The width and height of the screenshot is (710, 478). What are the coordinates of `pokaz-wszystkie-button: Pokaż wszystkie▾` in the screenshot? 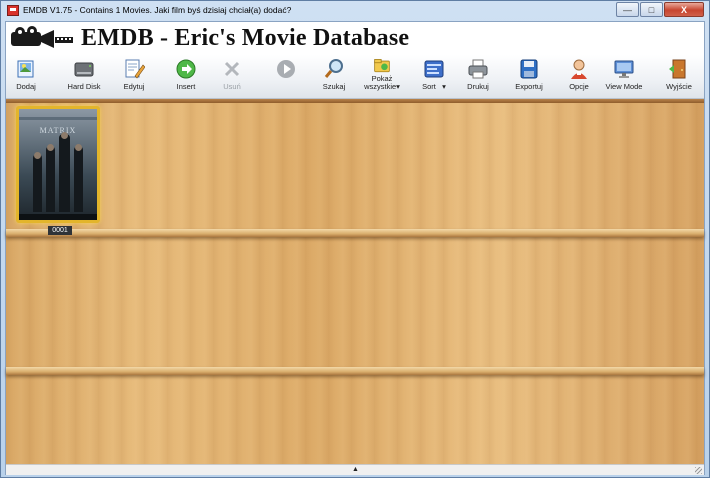 It's located at (382, 76).